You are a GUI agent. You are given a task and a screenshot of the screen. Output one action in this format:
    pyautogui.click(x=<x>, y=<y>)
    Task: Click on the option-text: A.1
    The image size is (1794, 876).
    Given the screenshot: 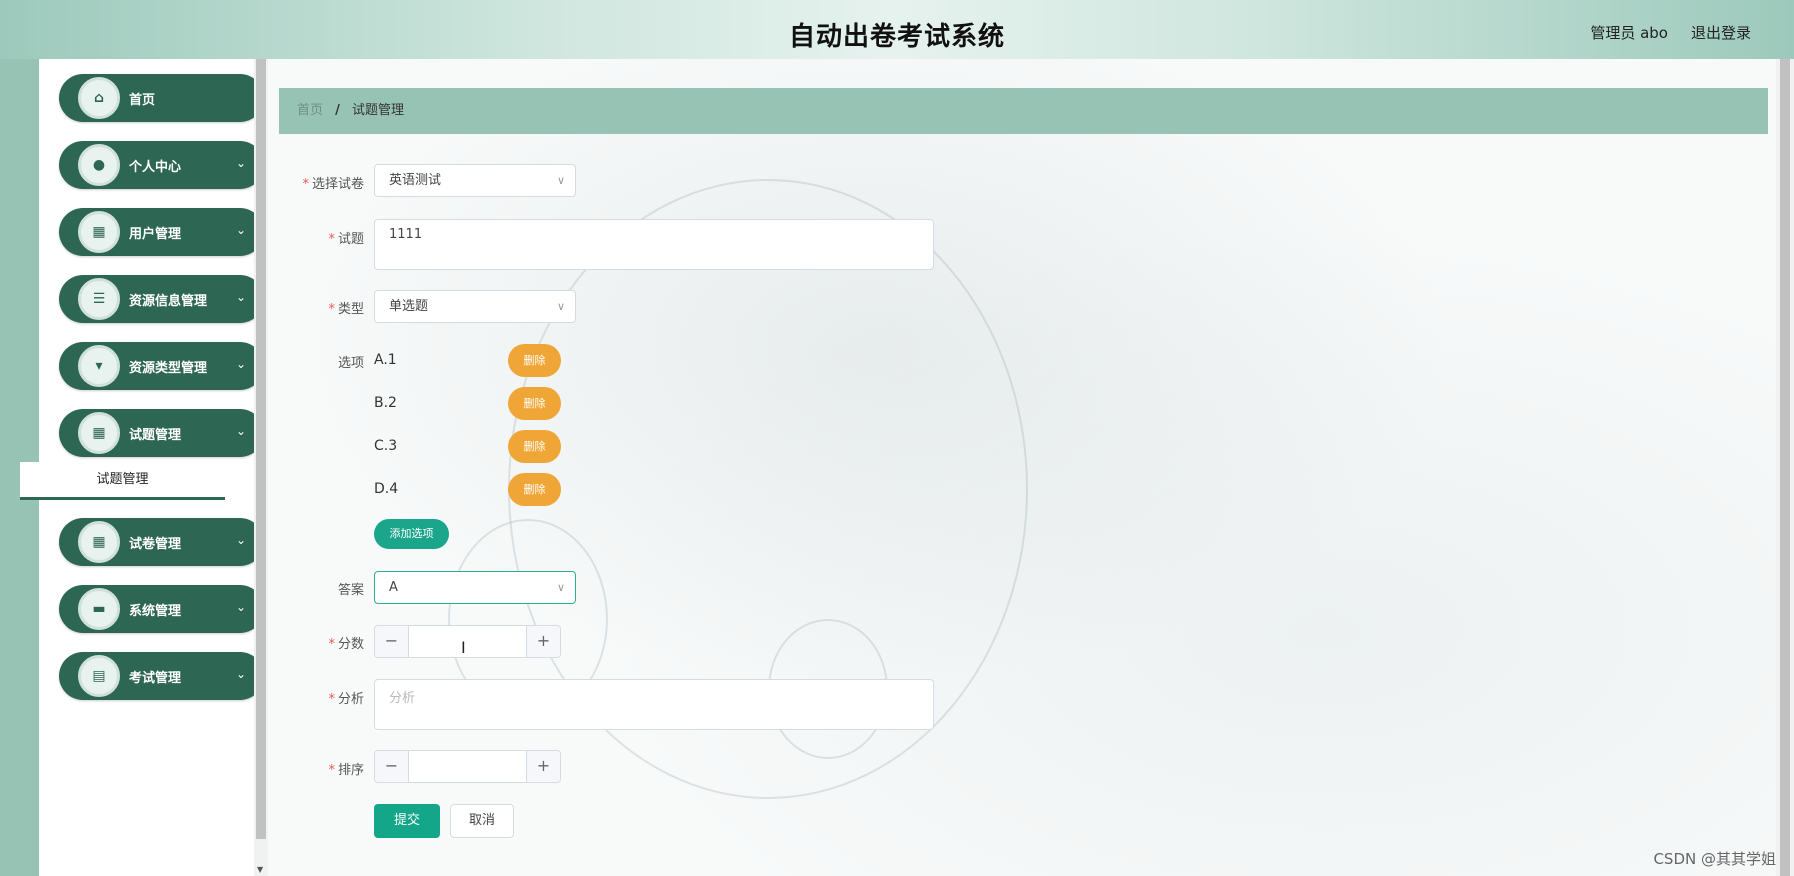 What is the action you would take?
    pyautogui.click(x=385, y=360)
    